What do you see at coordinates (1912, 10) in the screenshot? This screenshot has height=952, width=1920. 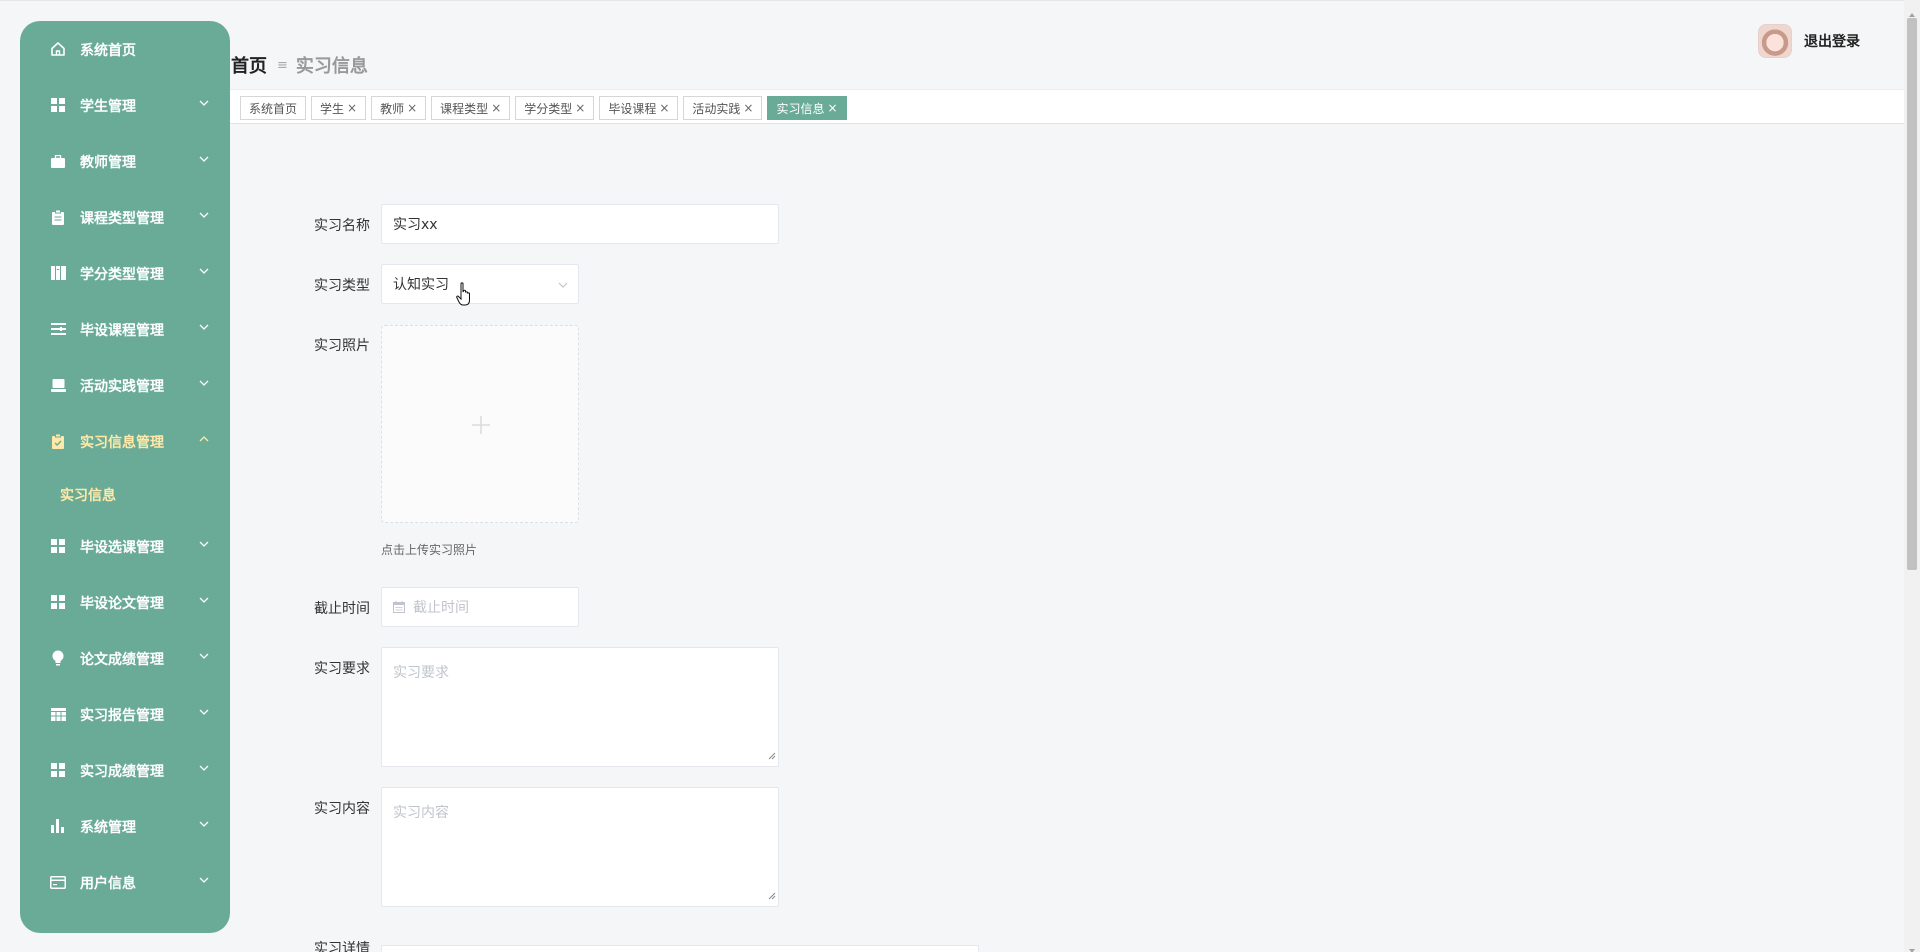 I see `scroll-up-arrow-icon` at bounding box center [1912, 10].